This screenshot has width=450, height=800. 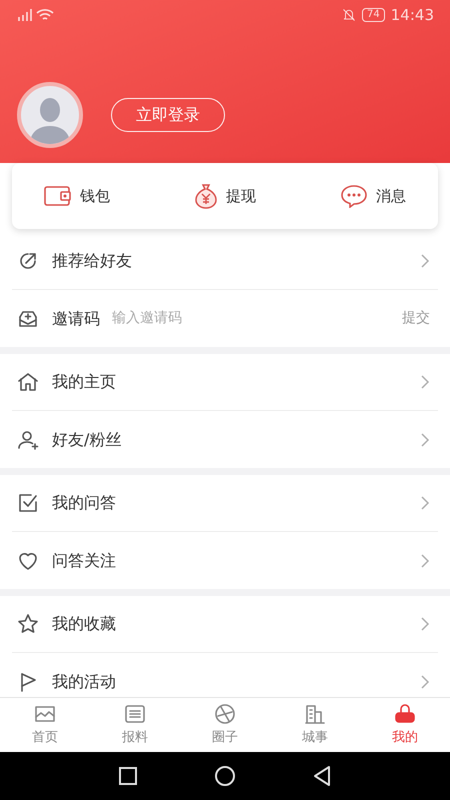 What do you see at coordinates (225, 776) in the screenshot?
I see `home-circle-icon` at bounding box center [225, 776].